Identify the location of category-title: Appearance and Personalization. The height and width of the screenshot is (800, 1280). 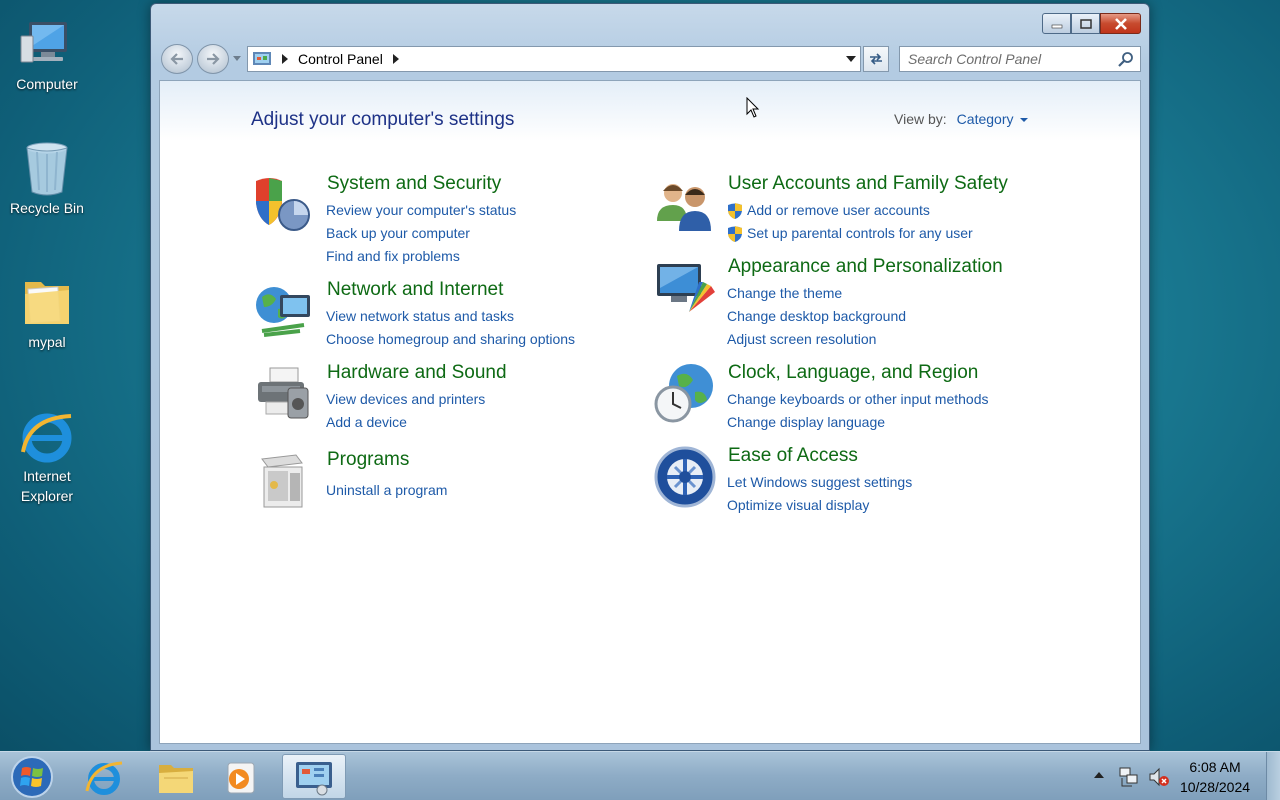
(865, 267).